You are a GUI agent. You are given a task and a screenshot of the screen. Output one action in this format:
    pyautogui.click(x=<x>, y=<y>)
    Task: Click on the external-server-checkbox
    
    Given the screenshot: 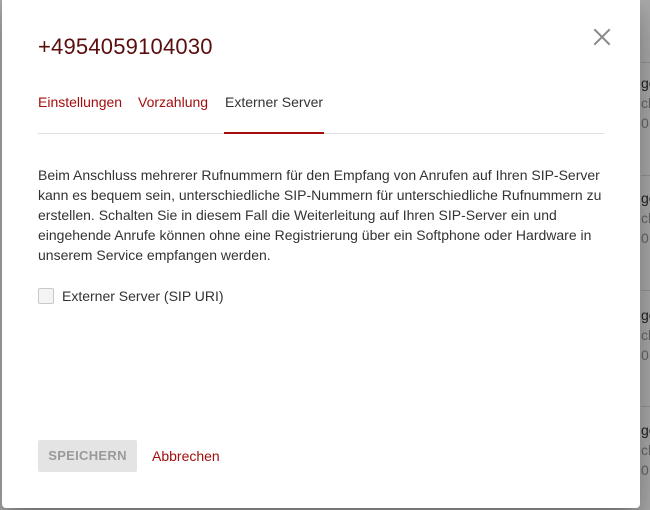 What is the action you would take?
    pyautogui.click(x=46, y=296)
    